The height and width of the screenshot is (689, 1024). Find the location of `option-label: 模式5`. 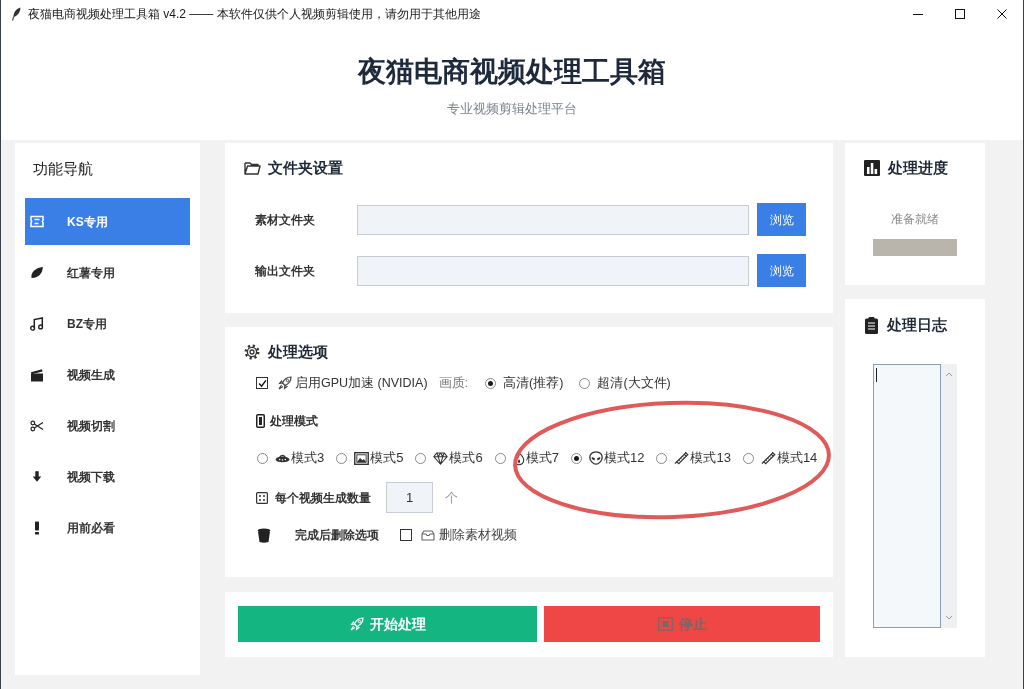

option-label: 模式5 is located at coordinates (387, 458).